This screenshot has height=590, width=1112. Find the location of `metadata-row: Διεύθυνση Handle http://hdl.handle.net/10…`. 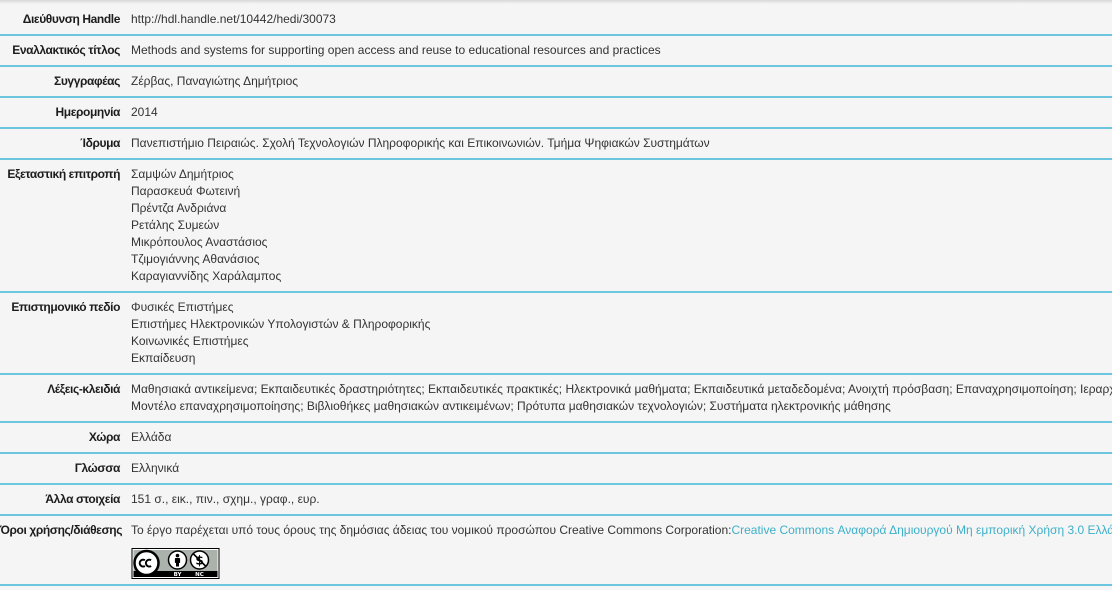

metadata-row: Διεύθυνση Handle http://hdl.handle.net/10… is located at coordinates (556, 20).